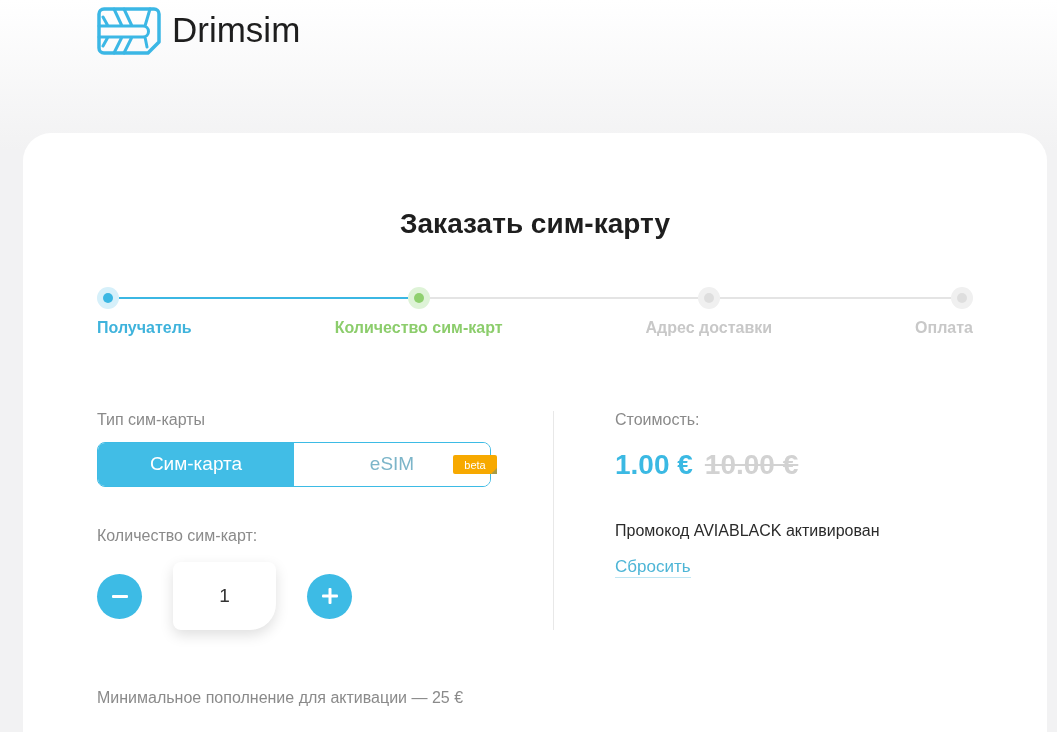 The width and height of the screenshot is (1057, 732). What do you see at coordinates (144, 328) in the screenshot?
I see `step-label: Получатель` at bounding box center [144, 328].